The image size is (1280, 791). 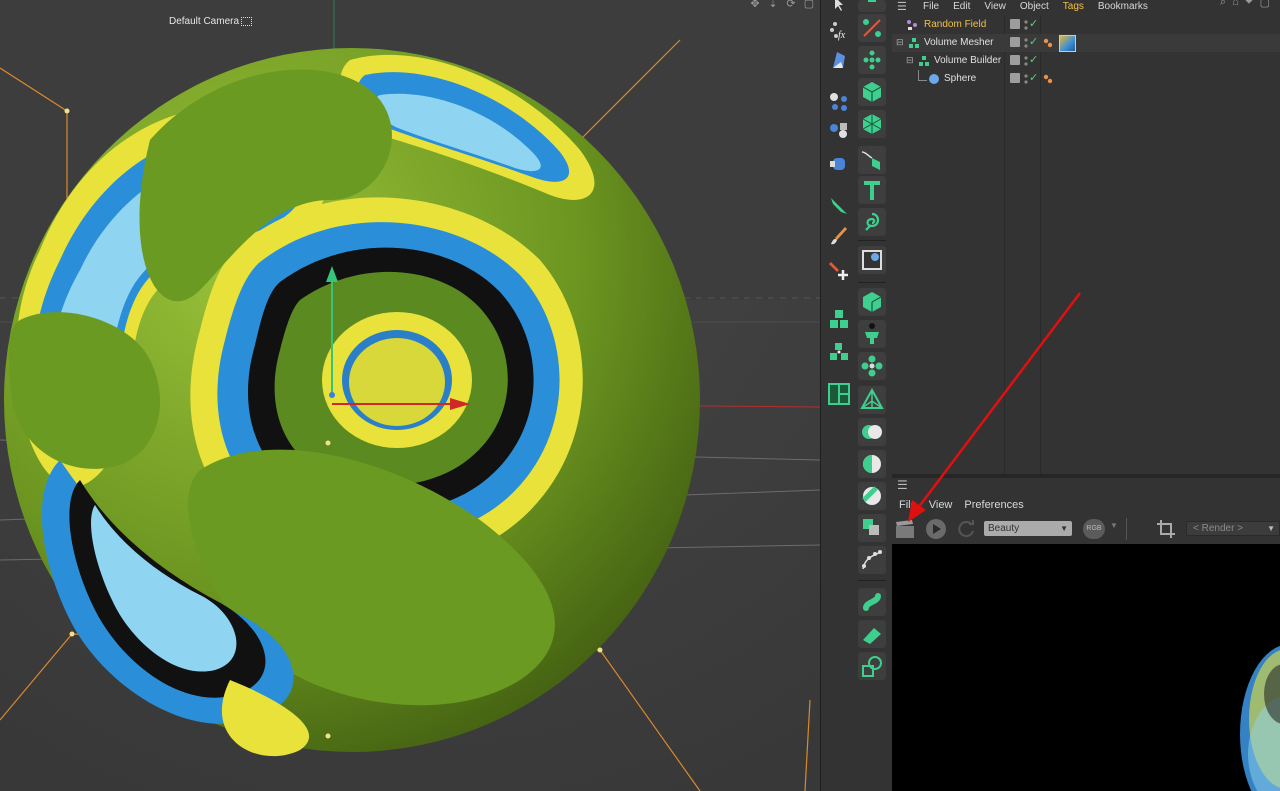 I want to click on tree-row: Random Field ✓, so click(x=1086, y=25).